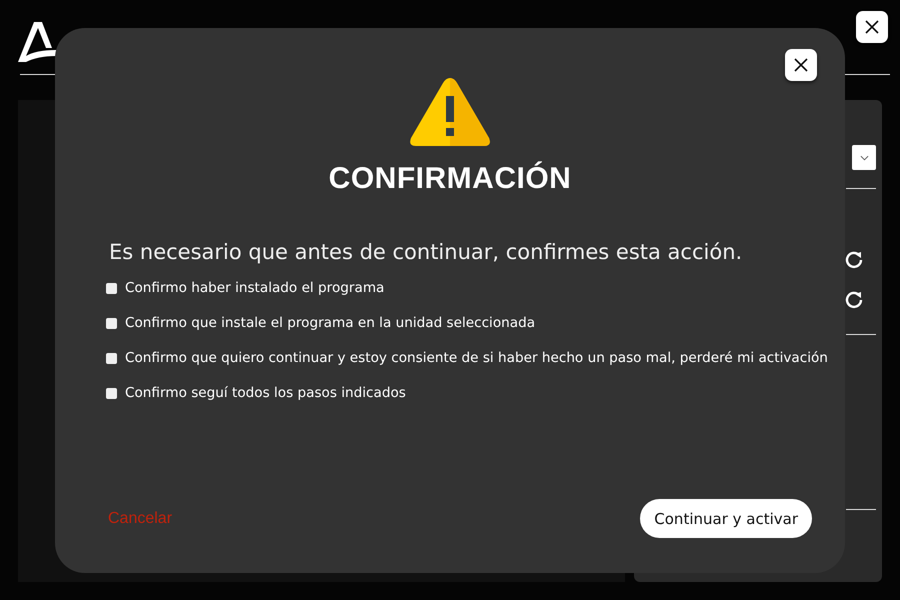  I want to click on chevron-icon, so click(864, 157).